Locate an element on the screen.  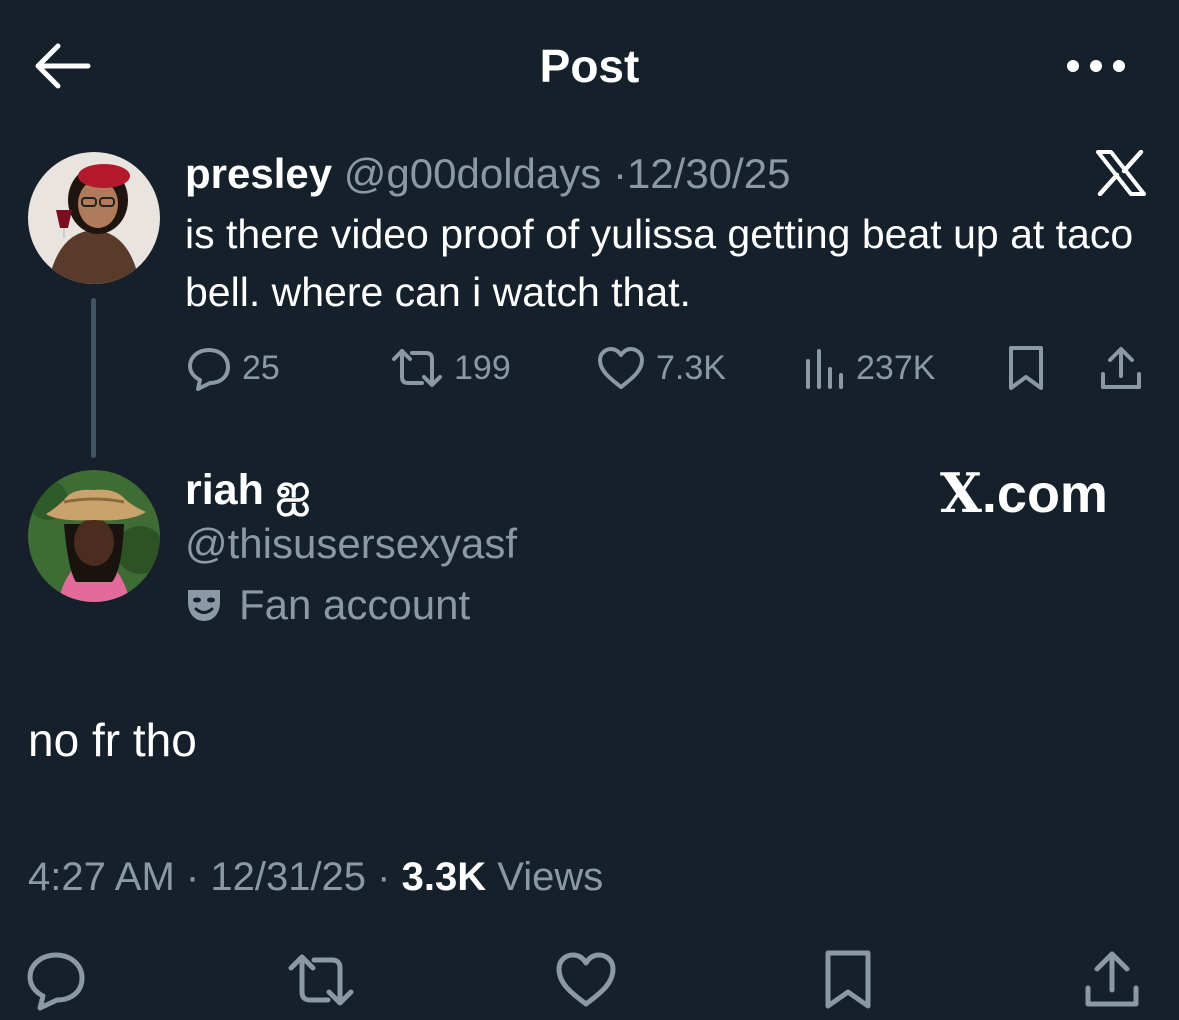
views-icon is located at coordinates (824, 369).